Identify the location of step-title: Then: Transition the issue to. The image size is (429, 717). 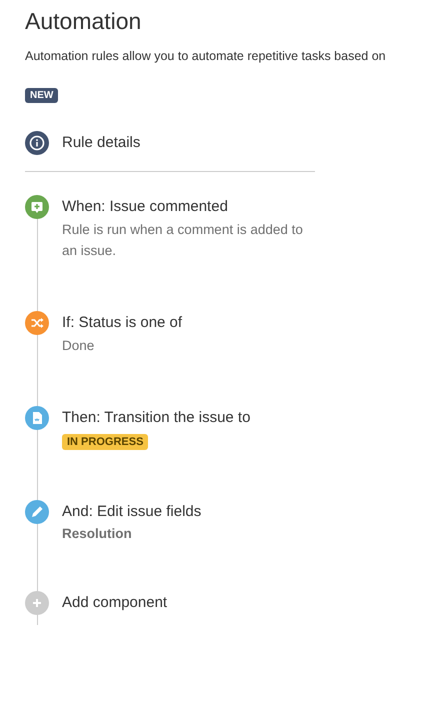
(156, 417).